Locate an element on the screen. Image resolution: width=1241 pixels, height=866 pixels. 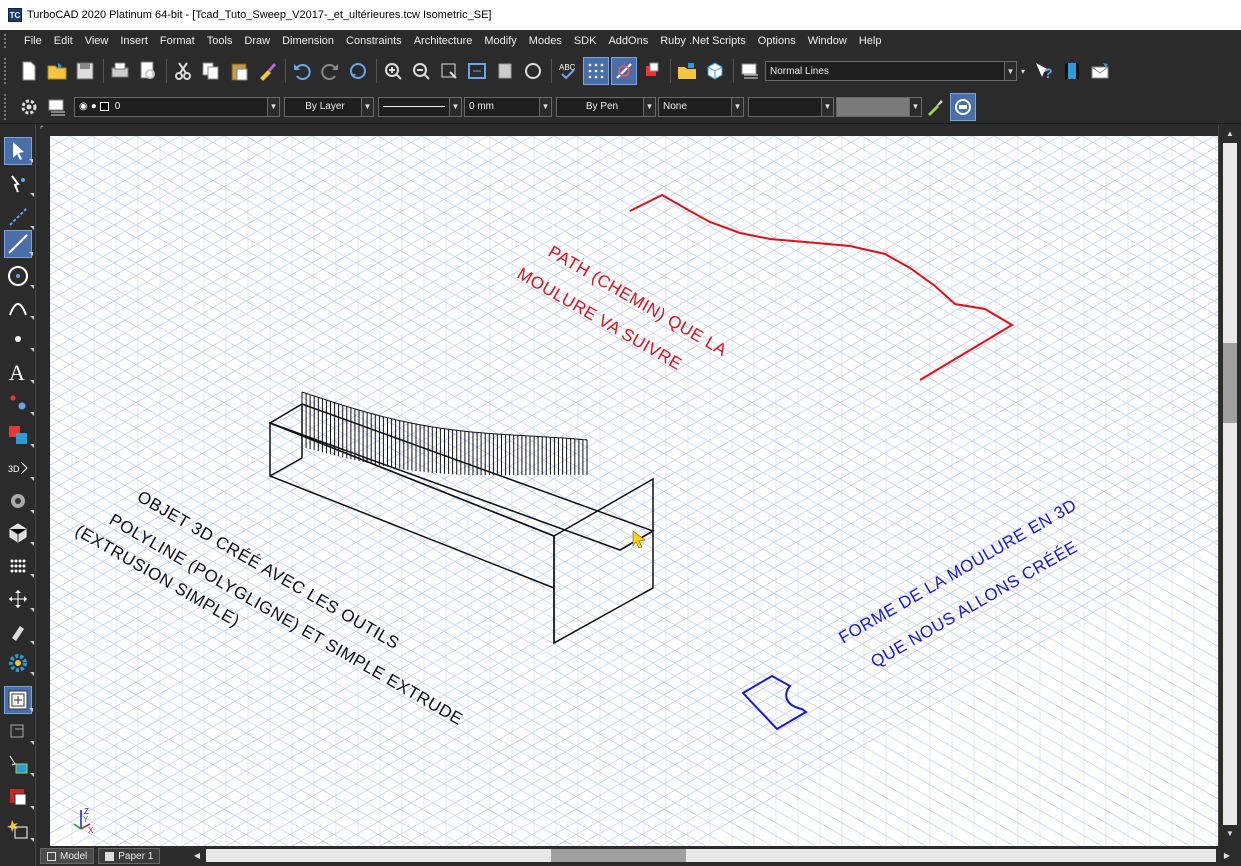
tab-paper-1: Paper 1 is located at coordinates (129, 856).